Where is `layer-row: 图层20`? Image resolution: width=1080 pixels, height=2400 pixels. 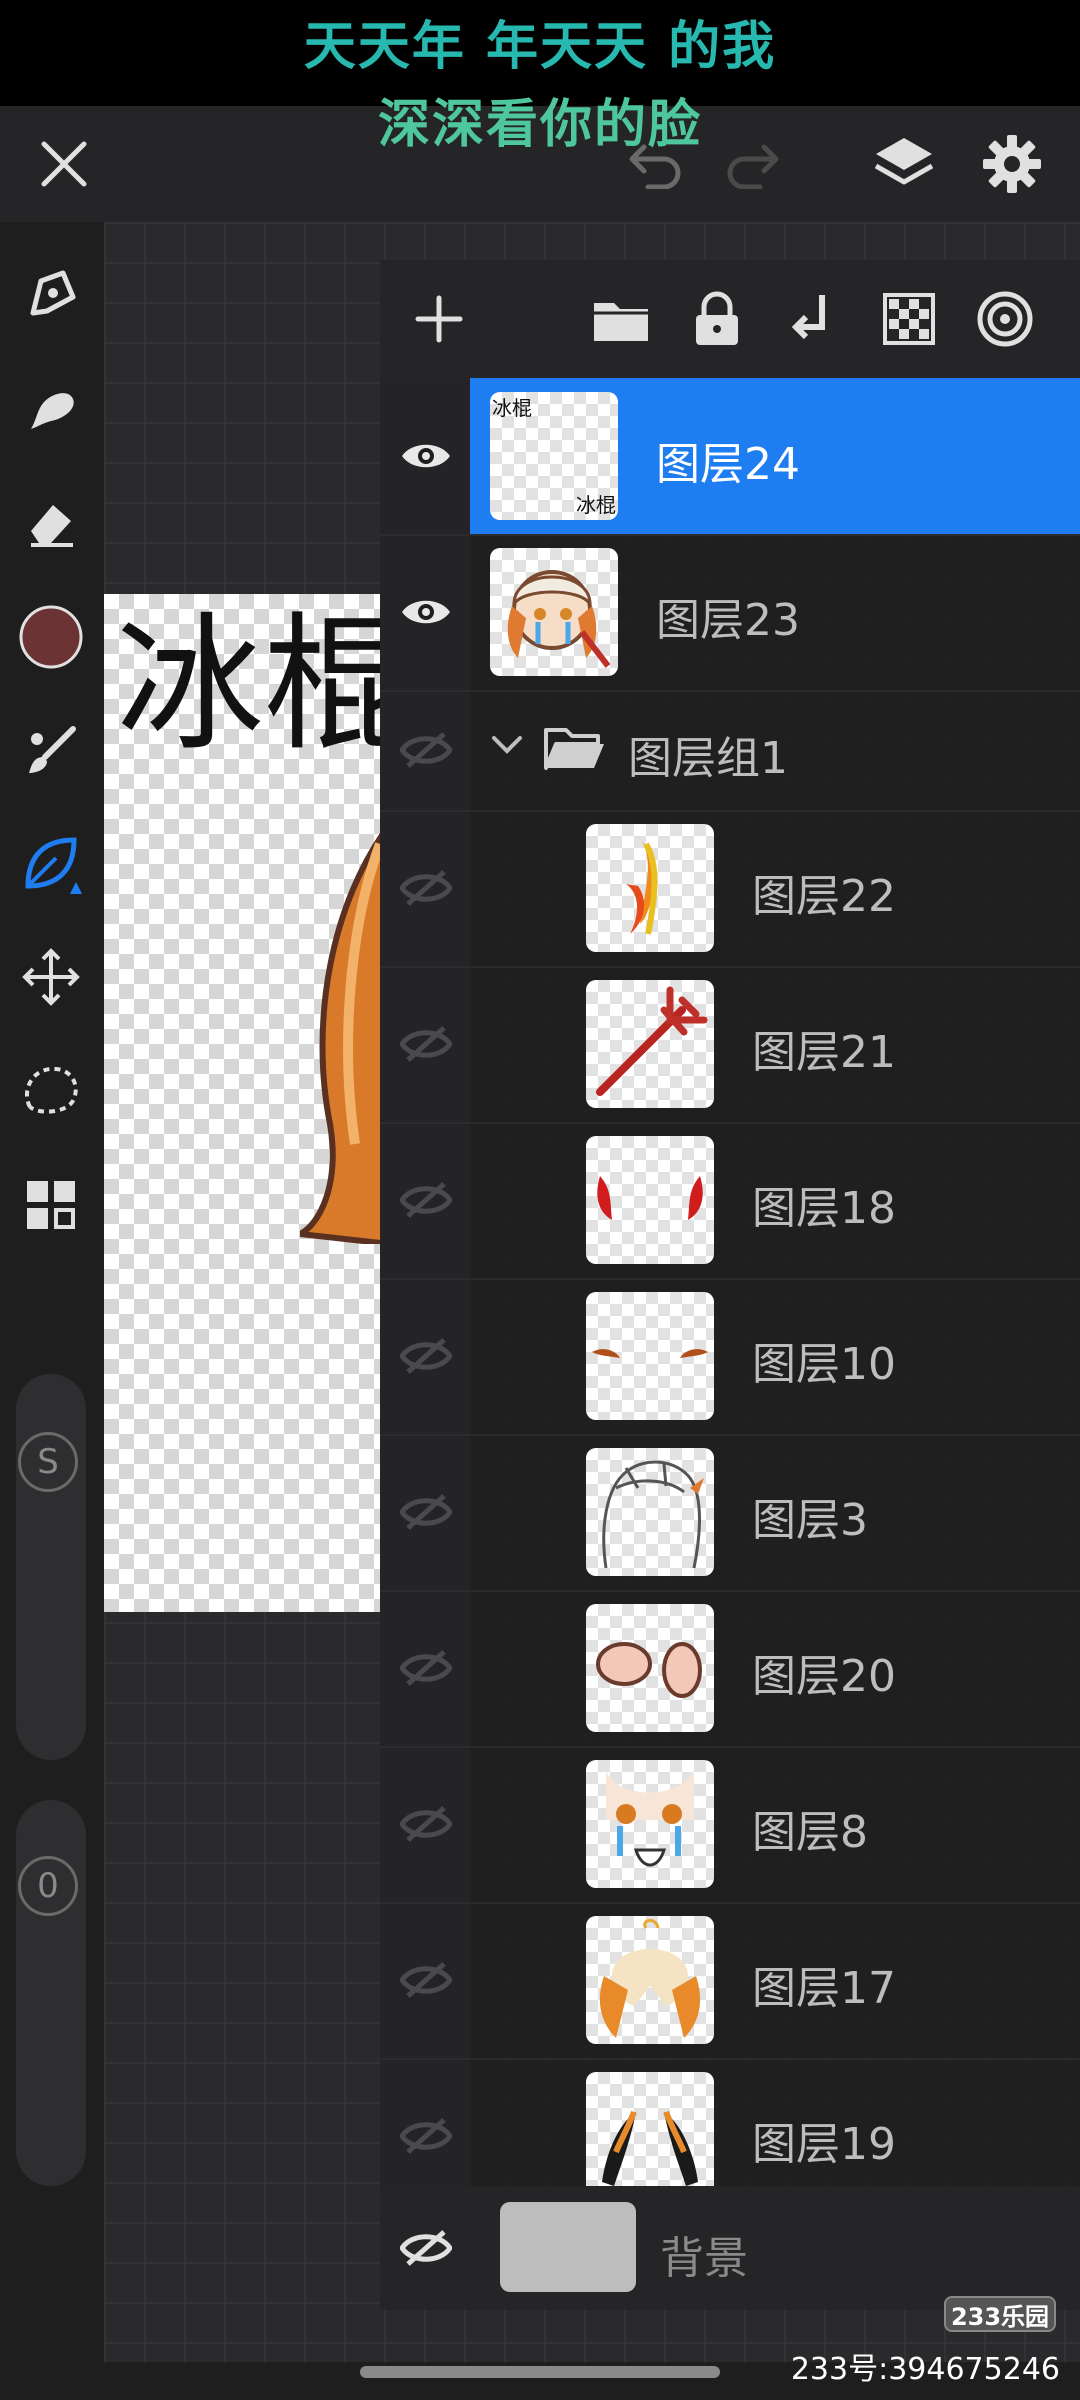
layer-row: 图层20 is located at coordinates (730, 1669).